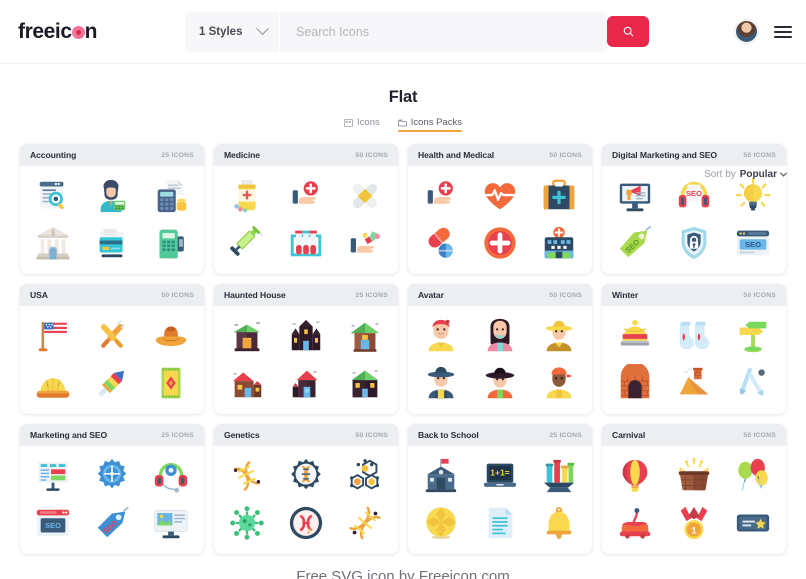 This screenshot has height=579, width=806. I want to click on avatar, so click(746, 31).